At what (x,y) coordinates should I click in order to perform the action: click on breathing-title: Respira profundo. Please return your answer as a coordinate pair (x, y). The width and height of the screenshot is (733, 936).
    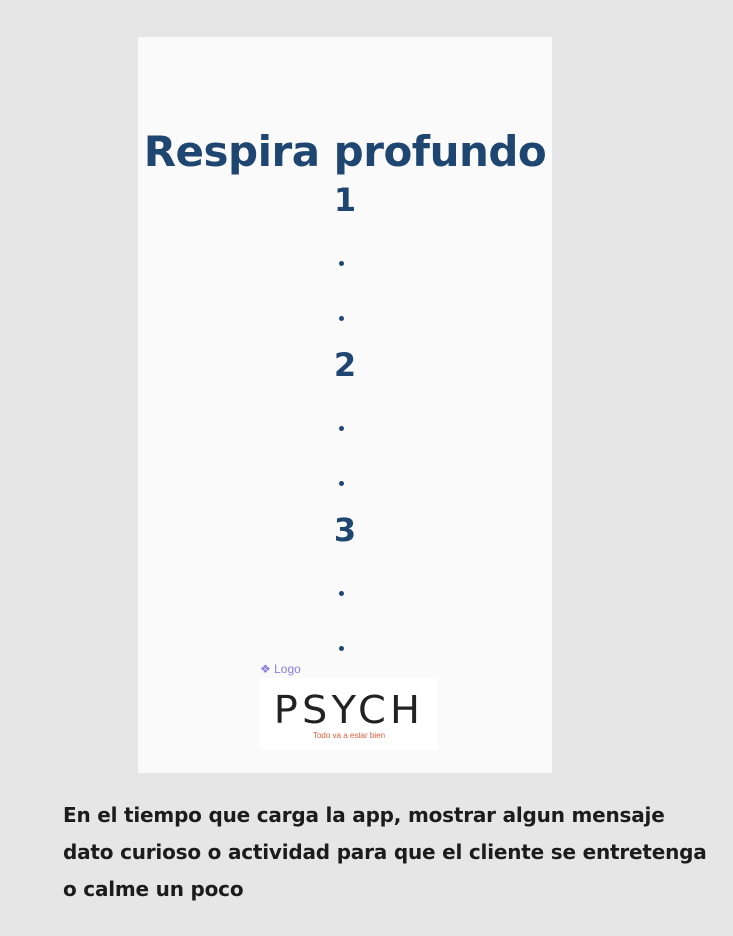
    Looking at the image, I should click on (345, 151).